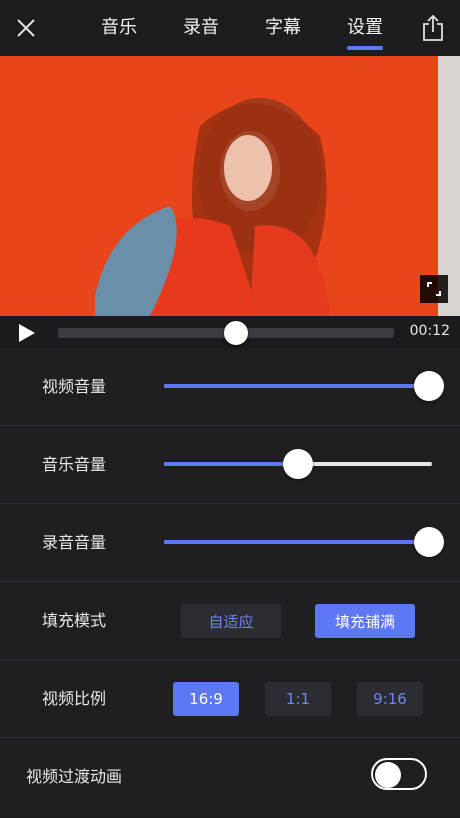 The image size is (460, 818). What do you see at coordinates (74, 620) in the screenshot?
I see `fill-mode-label: 填充模式` at bounding box center [74, 620].